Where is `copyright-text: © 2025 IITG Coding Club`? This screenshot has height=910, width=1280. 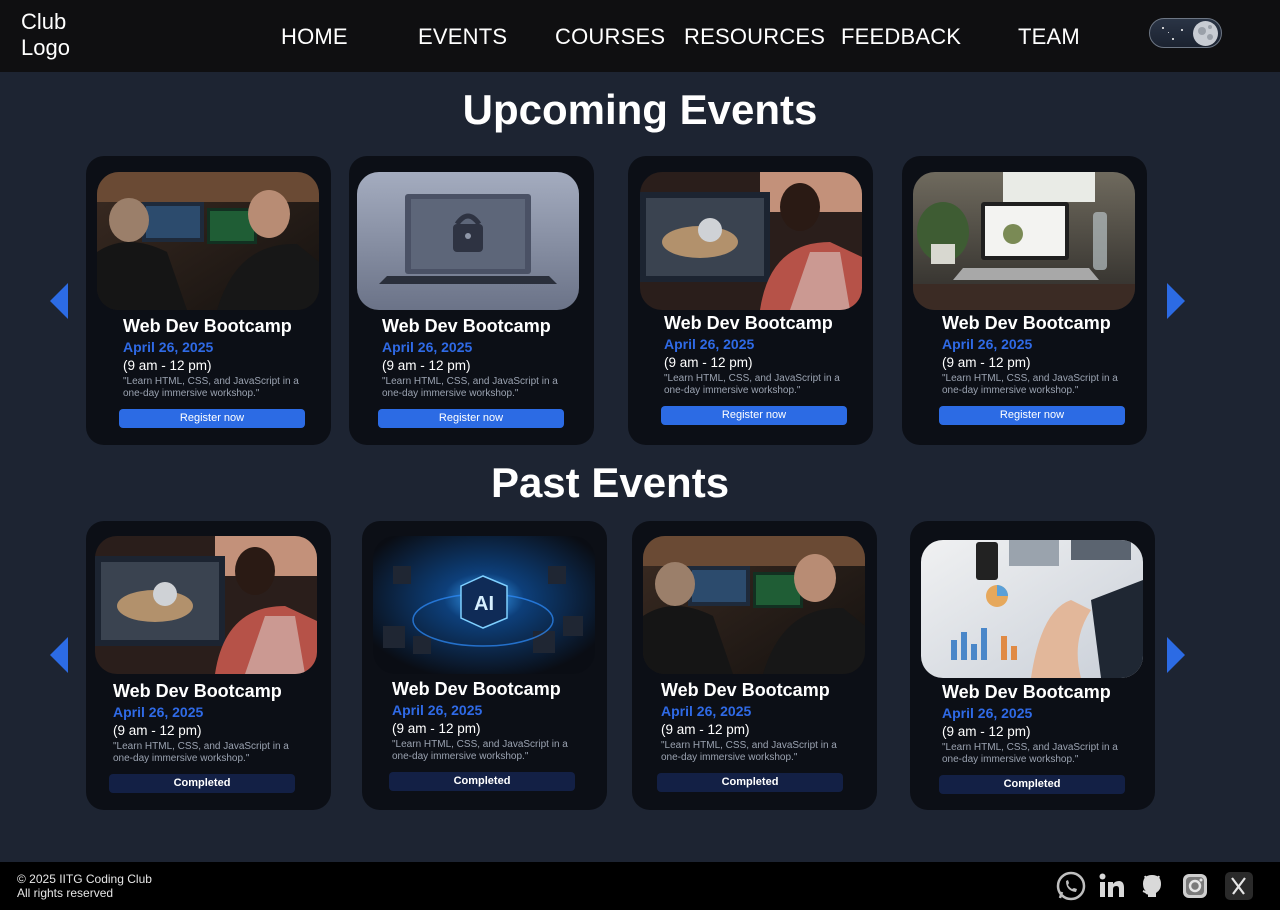 copyright-text: © 2025 IITG Coding Club is located at coordinates (84, 879).